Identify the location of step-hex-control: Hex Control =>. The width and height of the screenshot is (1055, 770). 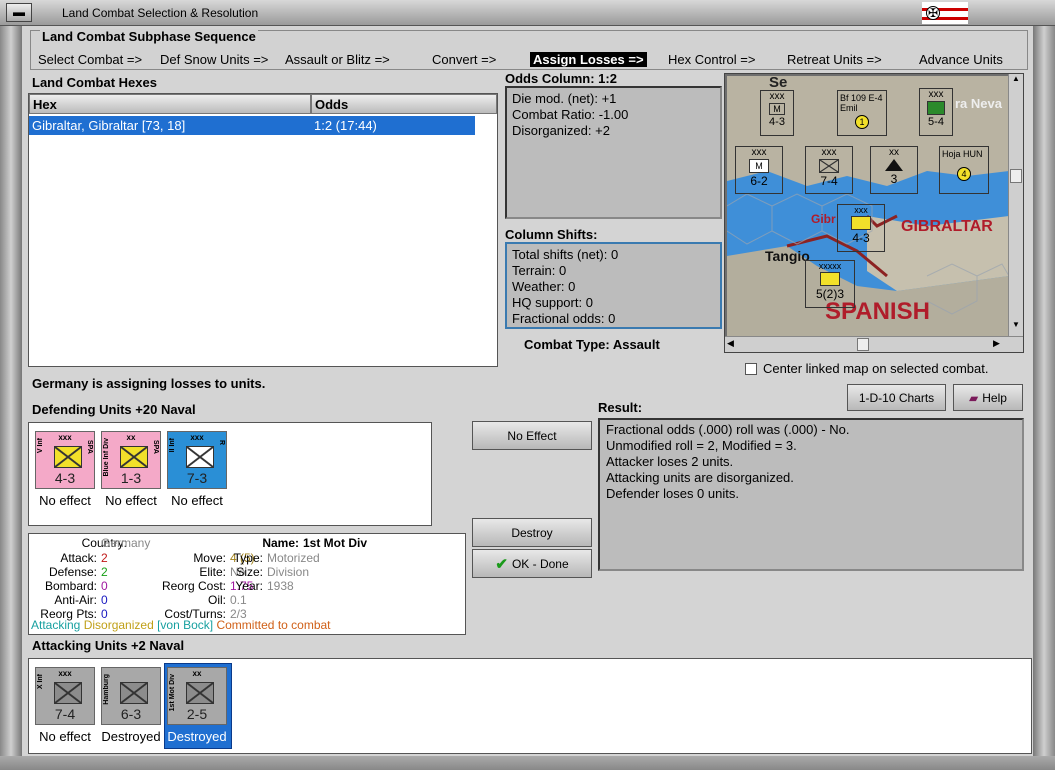
(712, 59).